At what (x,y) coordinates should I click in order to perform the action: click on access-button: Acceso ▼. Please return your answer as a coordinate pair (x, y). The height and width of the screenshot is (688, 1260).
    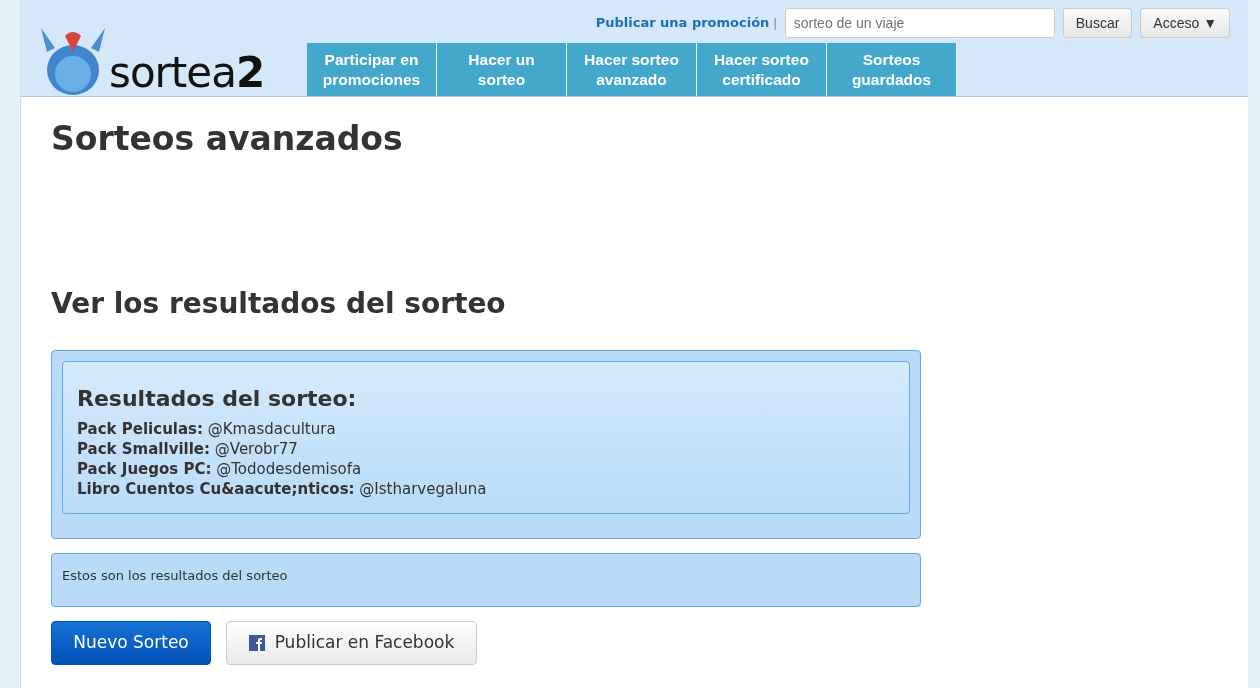
    Looking at the image, I should click on (1185, 23).